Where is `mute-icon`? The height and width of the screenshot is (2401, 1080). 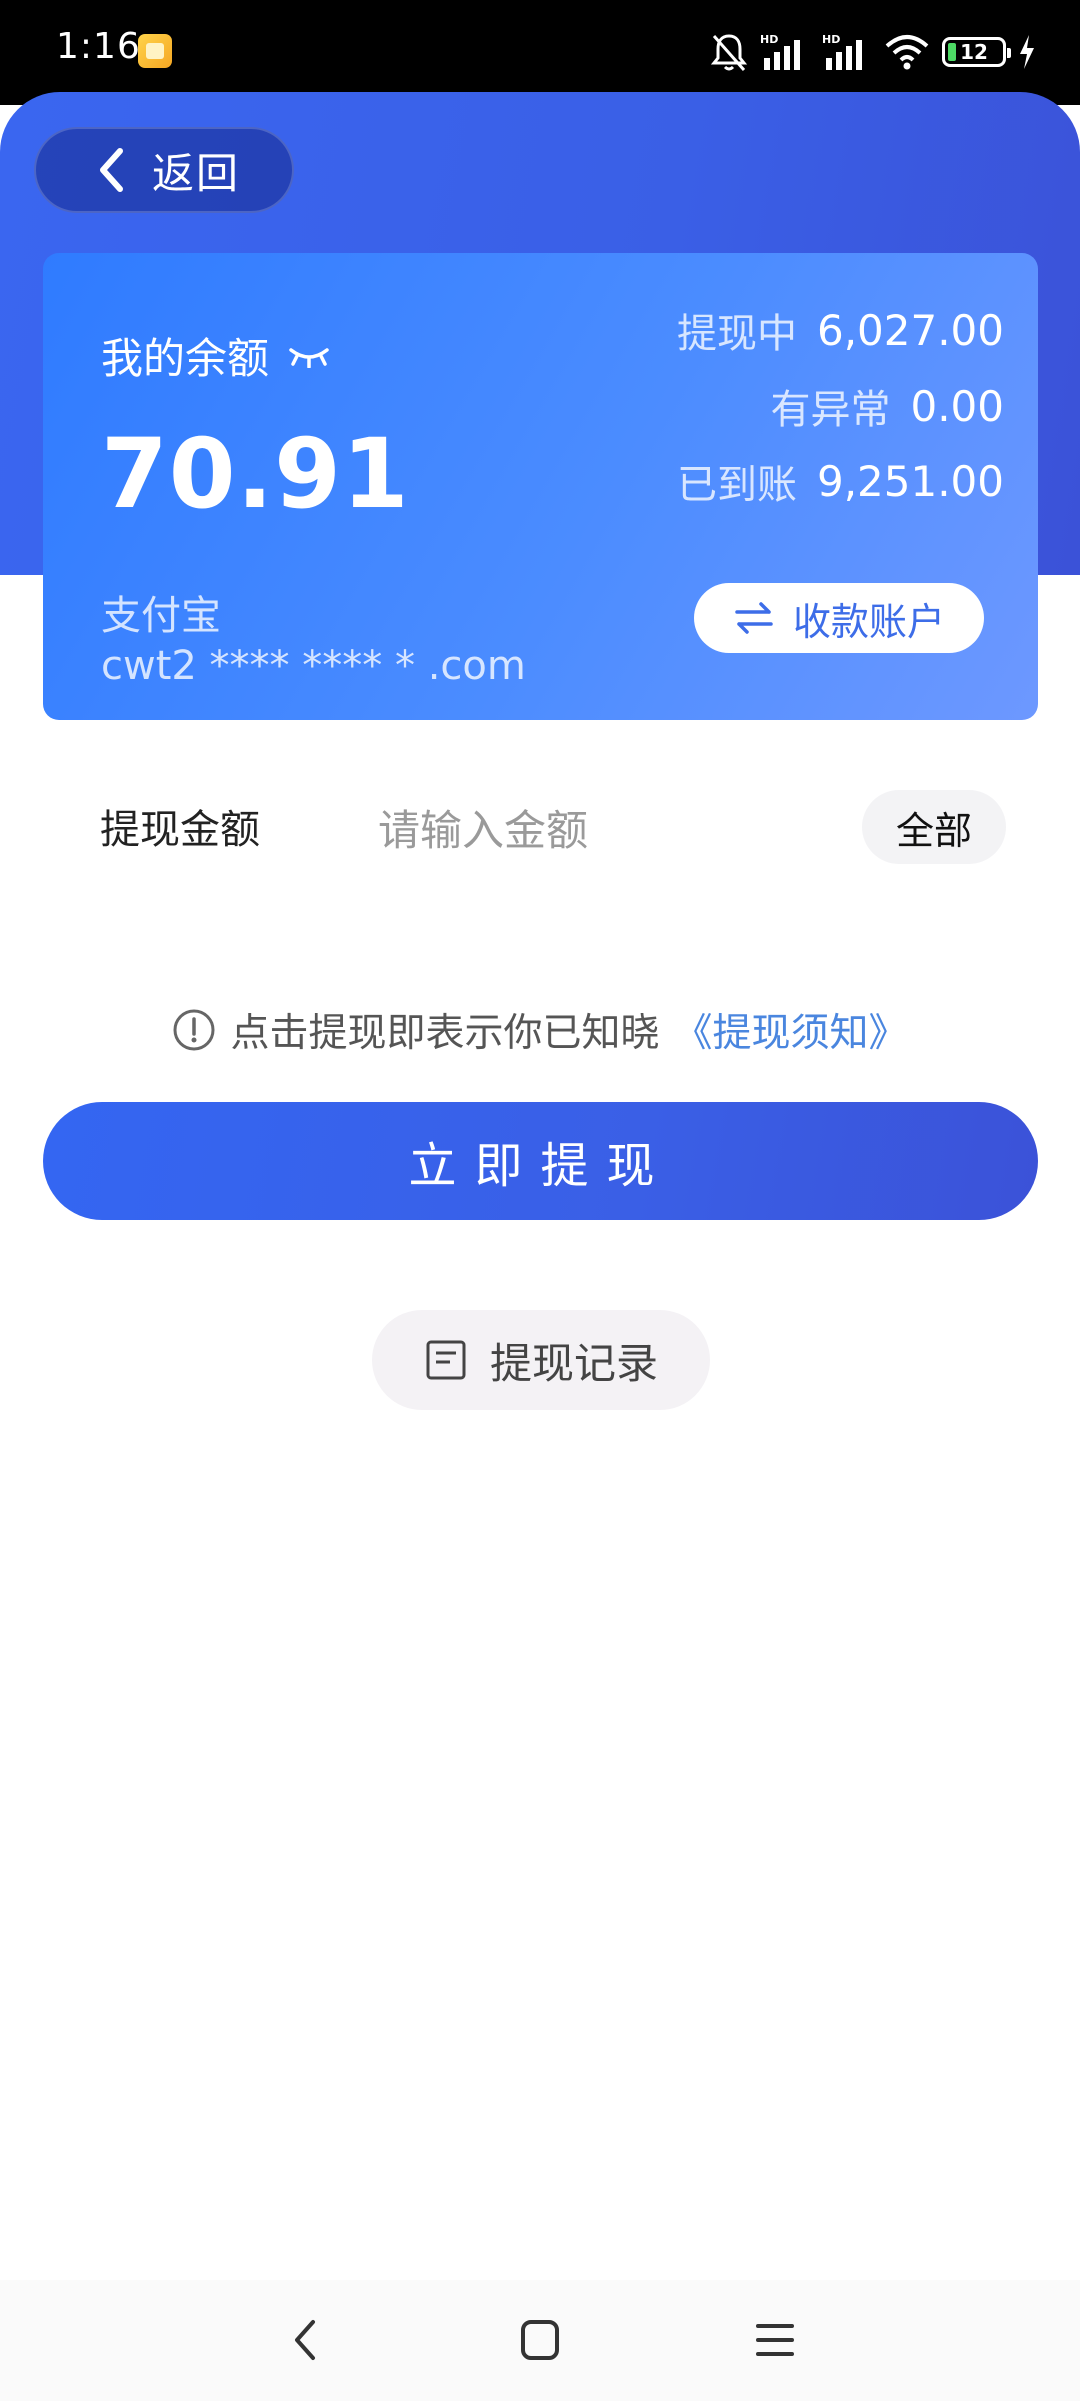 mute-icon is located at coordinates (729, 52).